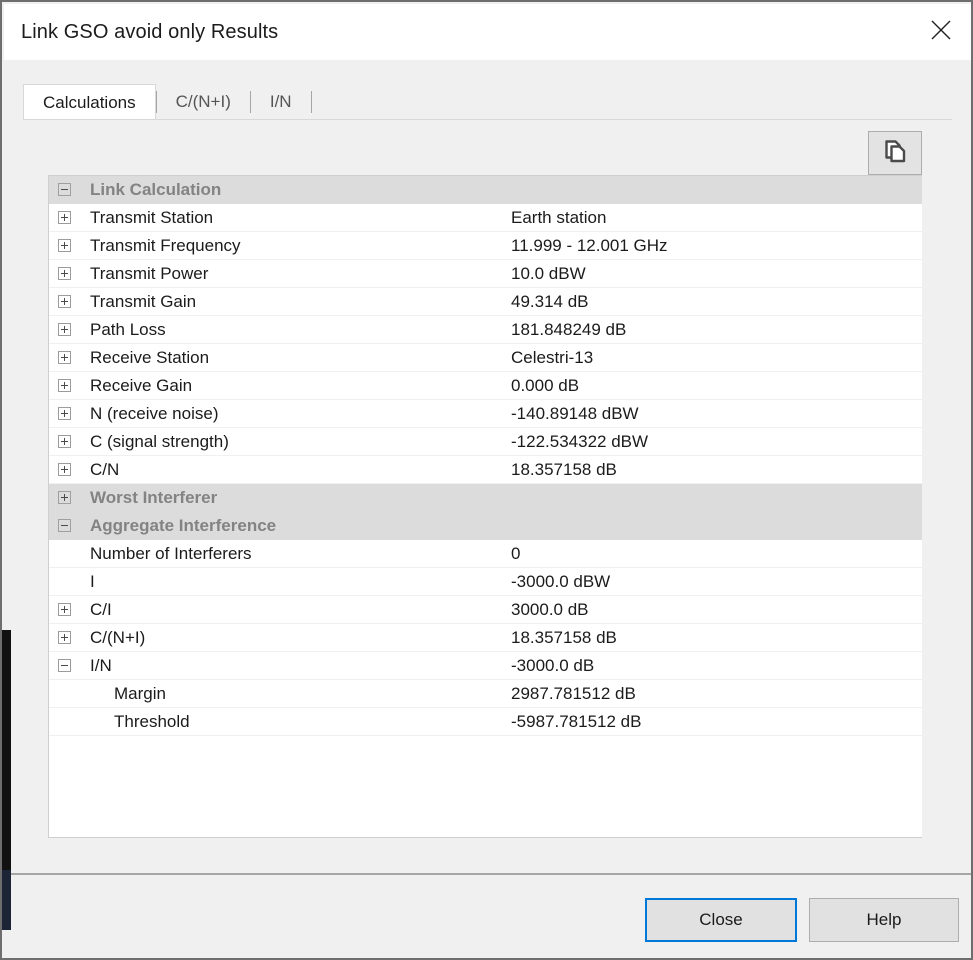 This screenshot has height=960, width=973. What do you see at coordinates (485, 554) in the screenshot?
I see `tree-row: Number of Interferers 0` at bounding box center [485, 554].